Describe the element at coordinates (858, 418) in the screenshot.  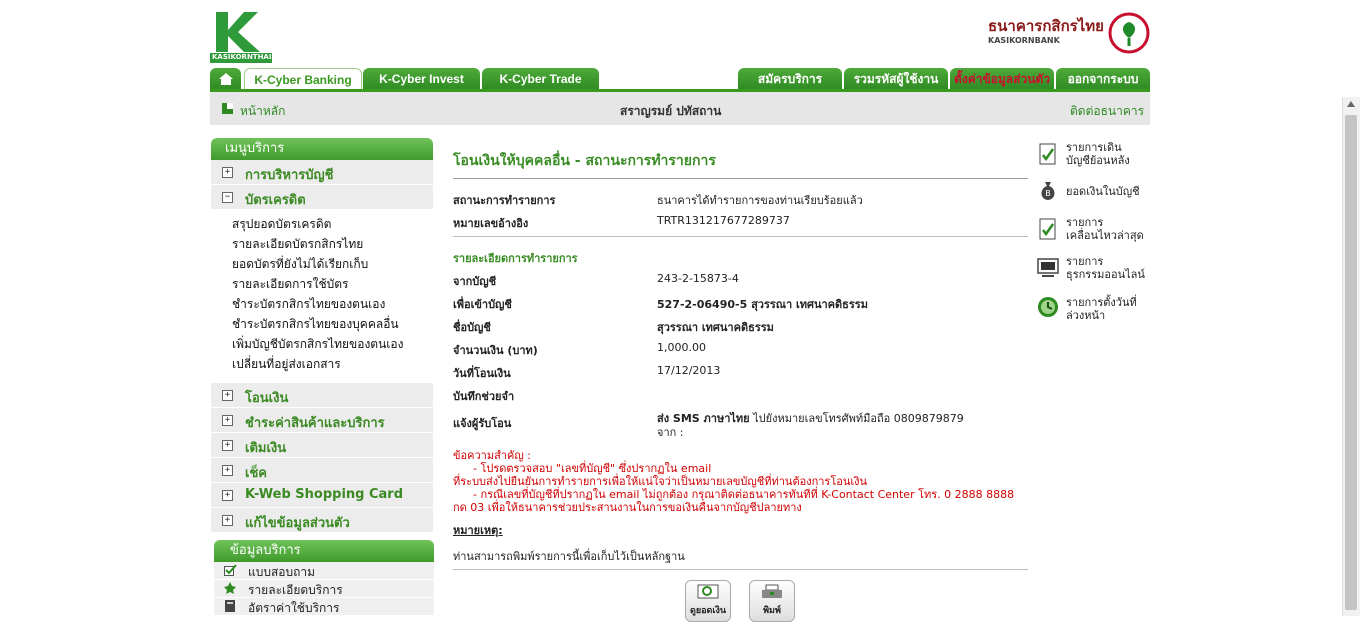
I see `notify-sms-rest: ไปยังหมายเลขโทรศัพท์มือถือ 0809879879` at that location.